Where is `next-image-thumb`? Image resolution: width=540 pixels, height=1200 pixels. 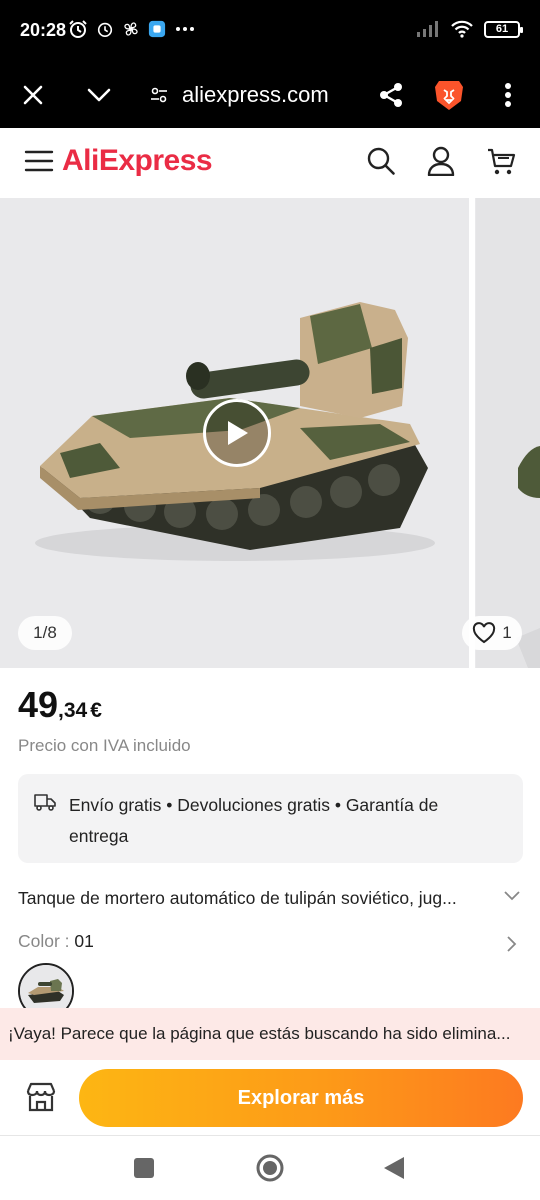 next-image-thumb is located at coordinates (508, 433).